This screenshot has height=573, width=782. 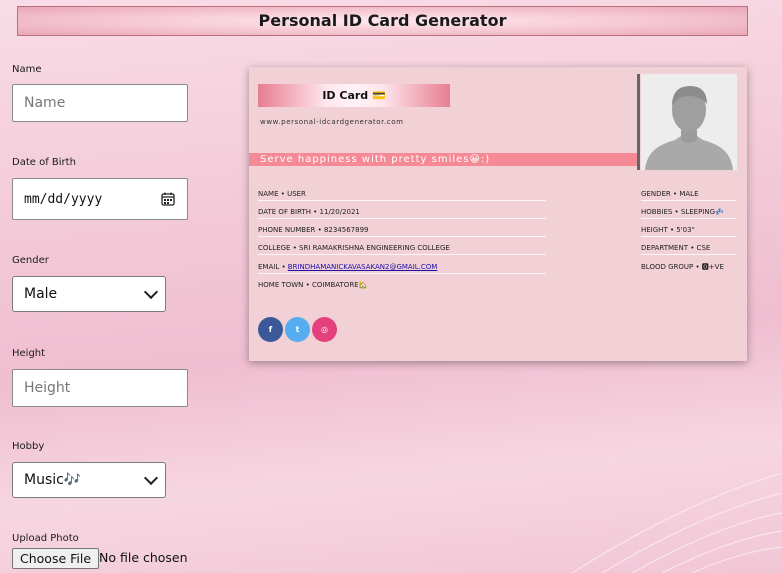 I want to click on dob-input: mm/dd/yyyy, so click(x=100, y=199).